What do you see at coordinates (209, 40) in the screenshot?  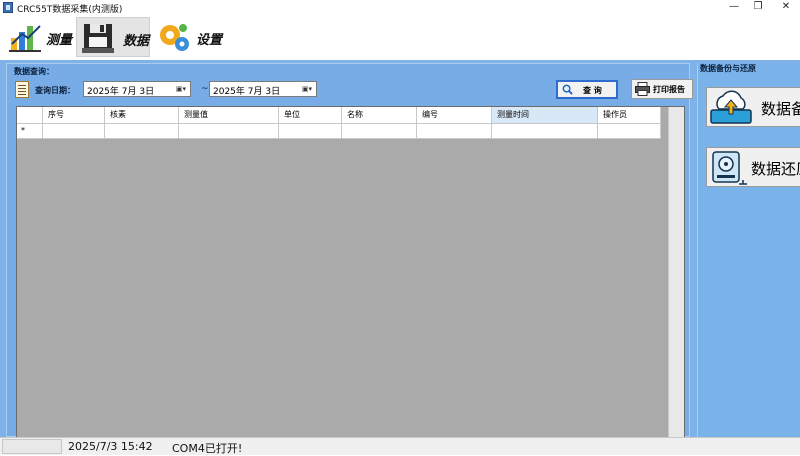 I see `toolbar-settings-label: 设置` at bounding box center [209, 40].